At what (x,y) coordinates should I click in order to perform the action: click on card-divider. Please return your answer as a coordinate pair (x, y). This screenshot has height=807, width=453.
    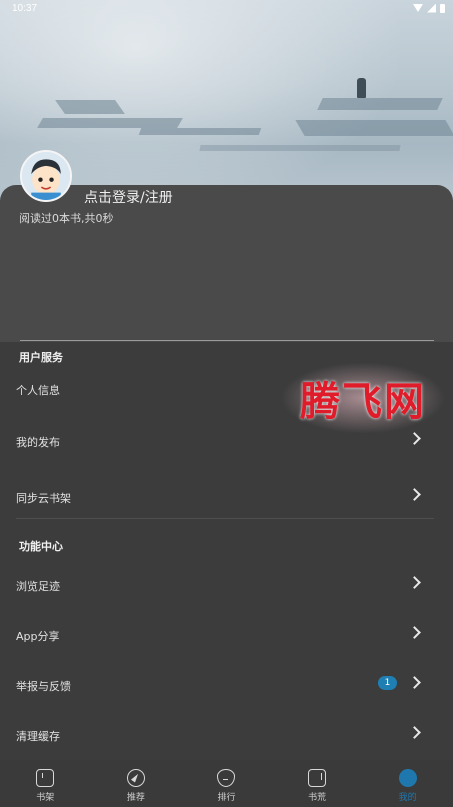
    Looking at the image, I should click on (227, 340).